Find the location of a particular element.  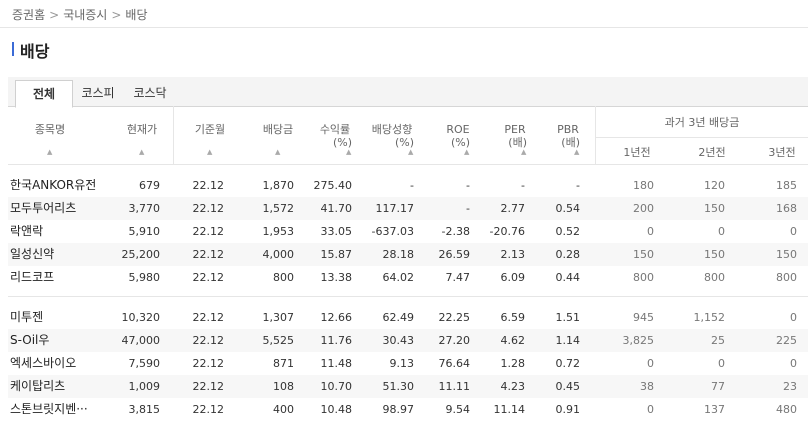

cell-p1: 945 is located at coordinates (643, 317).